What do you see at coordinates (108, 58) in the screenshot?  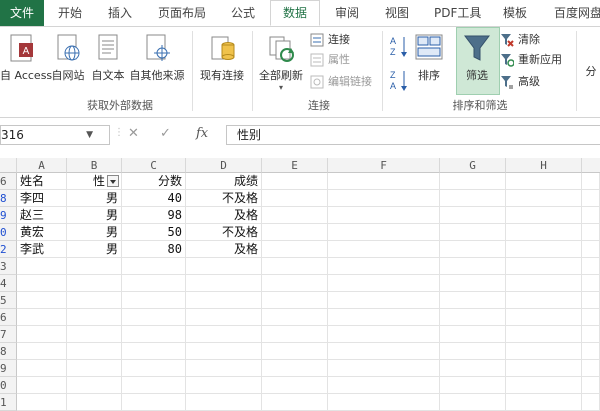 I see `from-text-button: 自文本` at bounding box center [108, 58].